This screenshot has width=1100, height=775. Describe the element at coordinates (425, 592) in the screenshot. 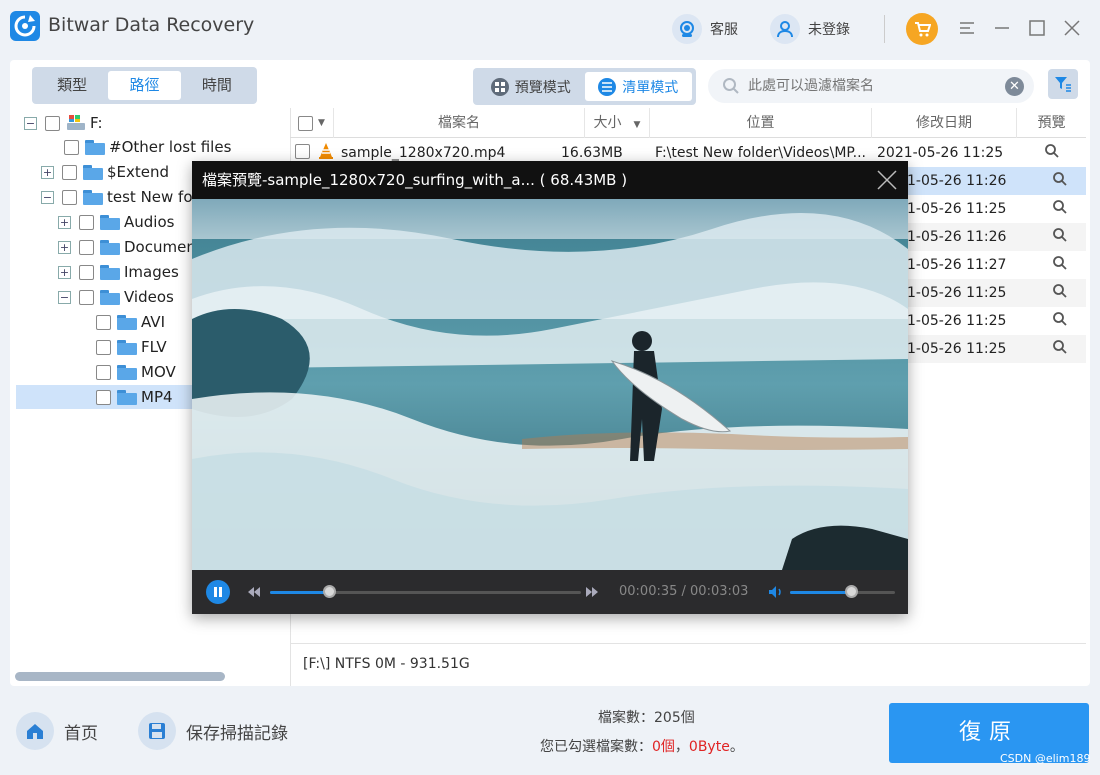

I see `progress-track` at that location.